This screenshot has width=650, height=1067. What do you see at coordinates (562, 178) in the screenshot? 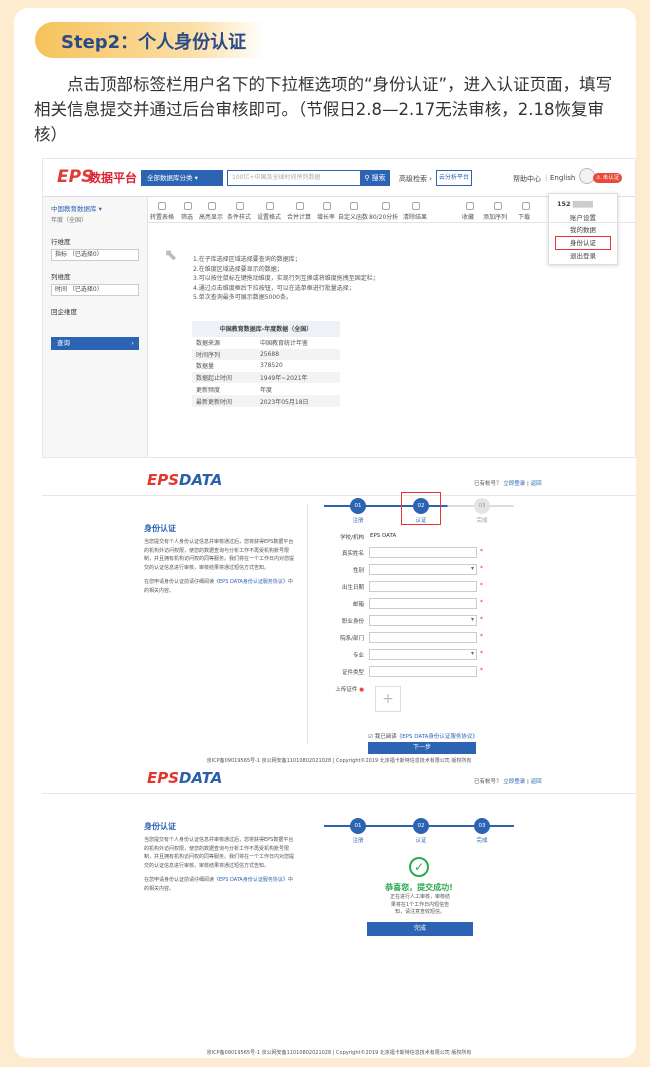
I see `lang-link: English` at bounding box center [562, 178].